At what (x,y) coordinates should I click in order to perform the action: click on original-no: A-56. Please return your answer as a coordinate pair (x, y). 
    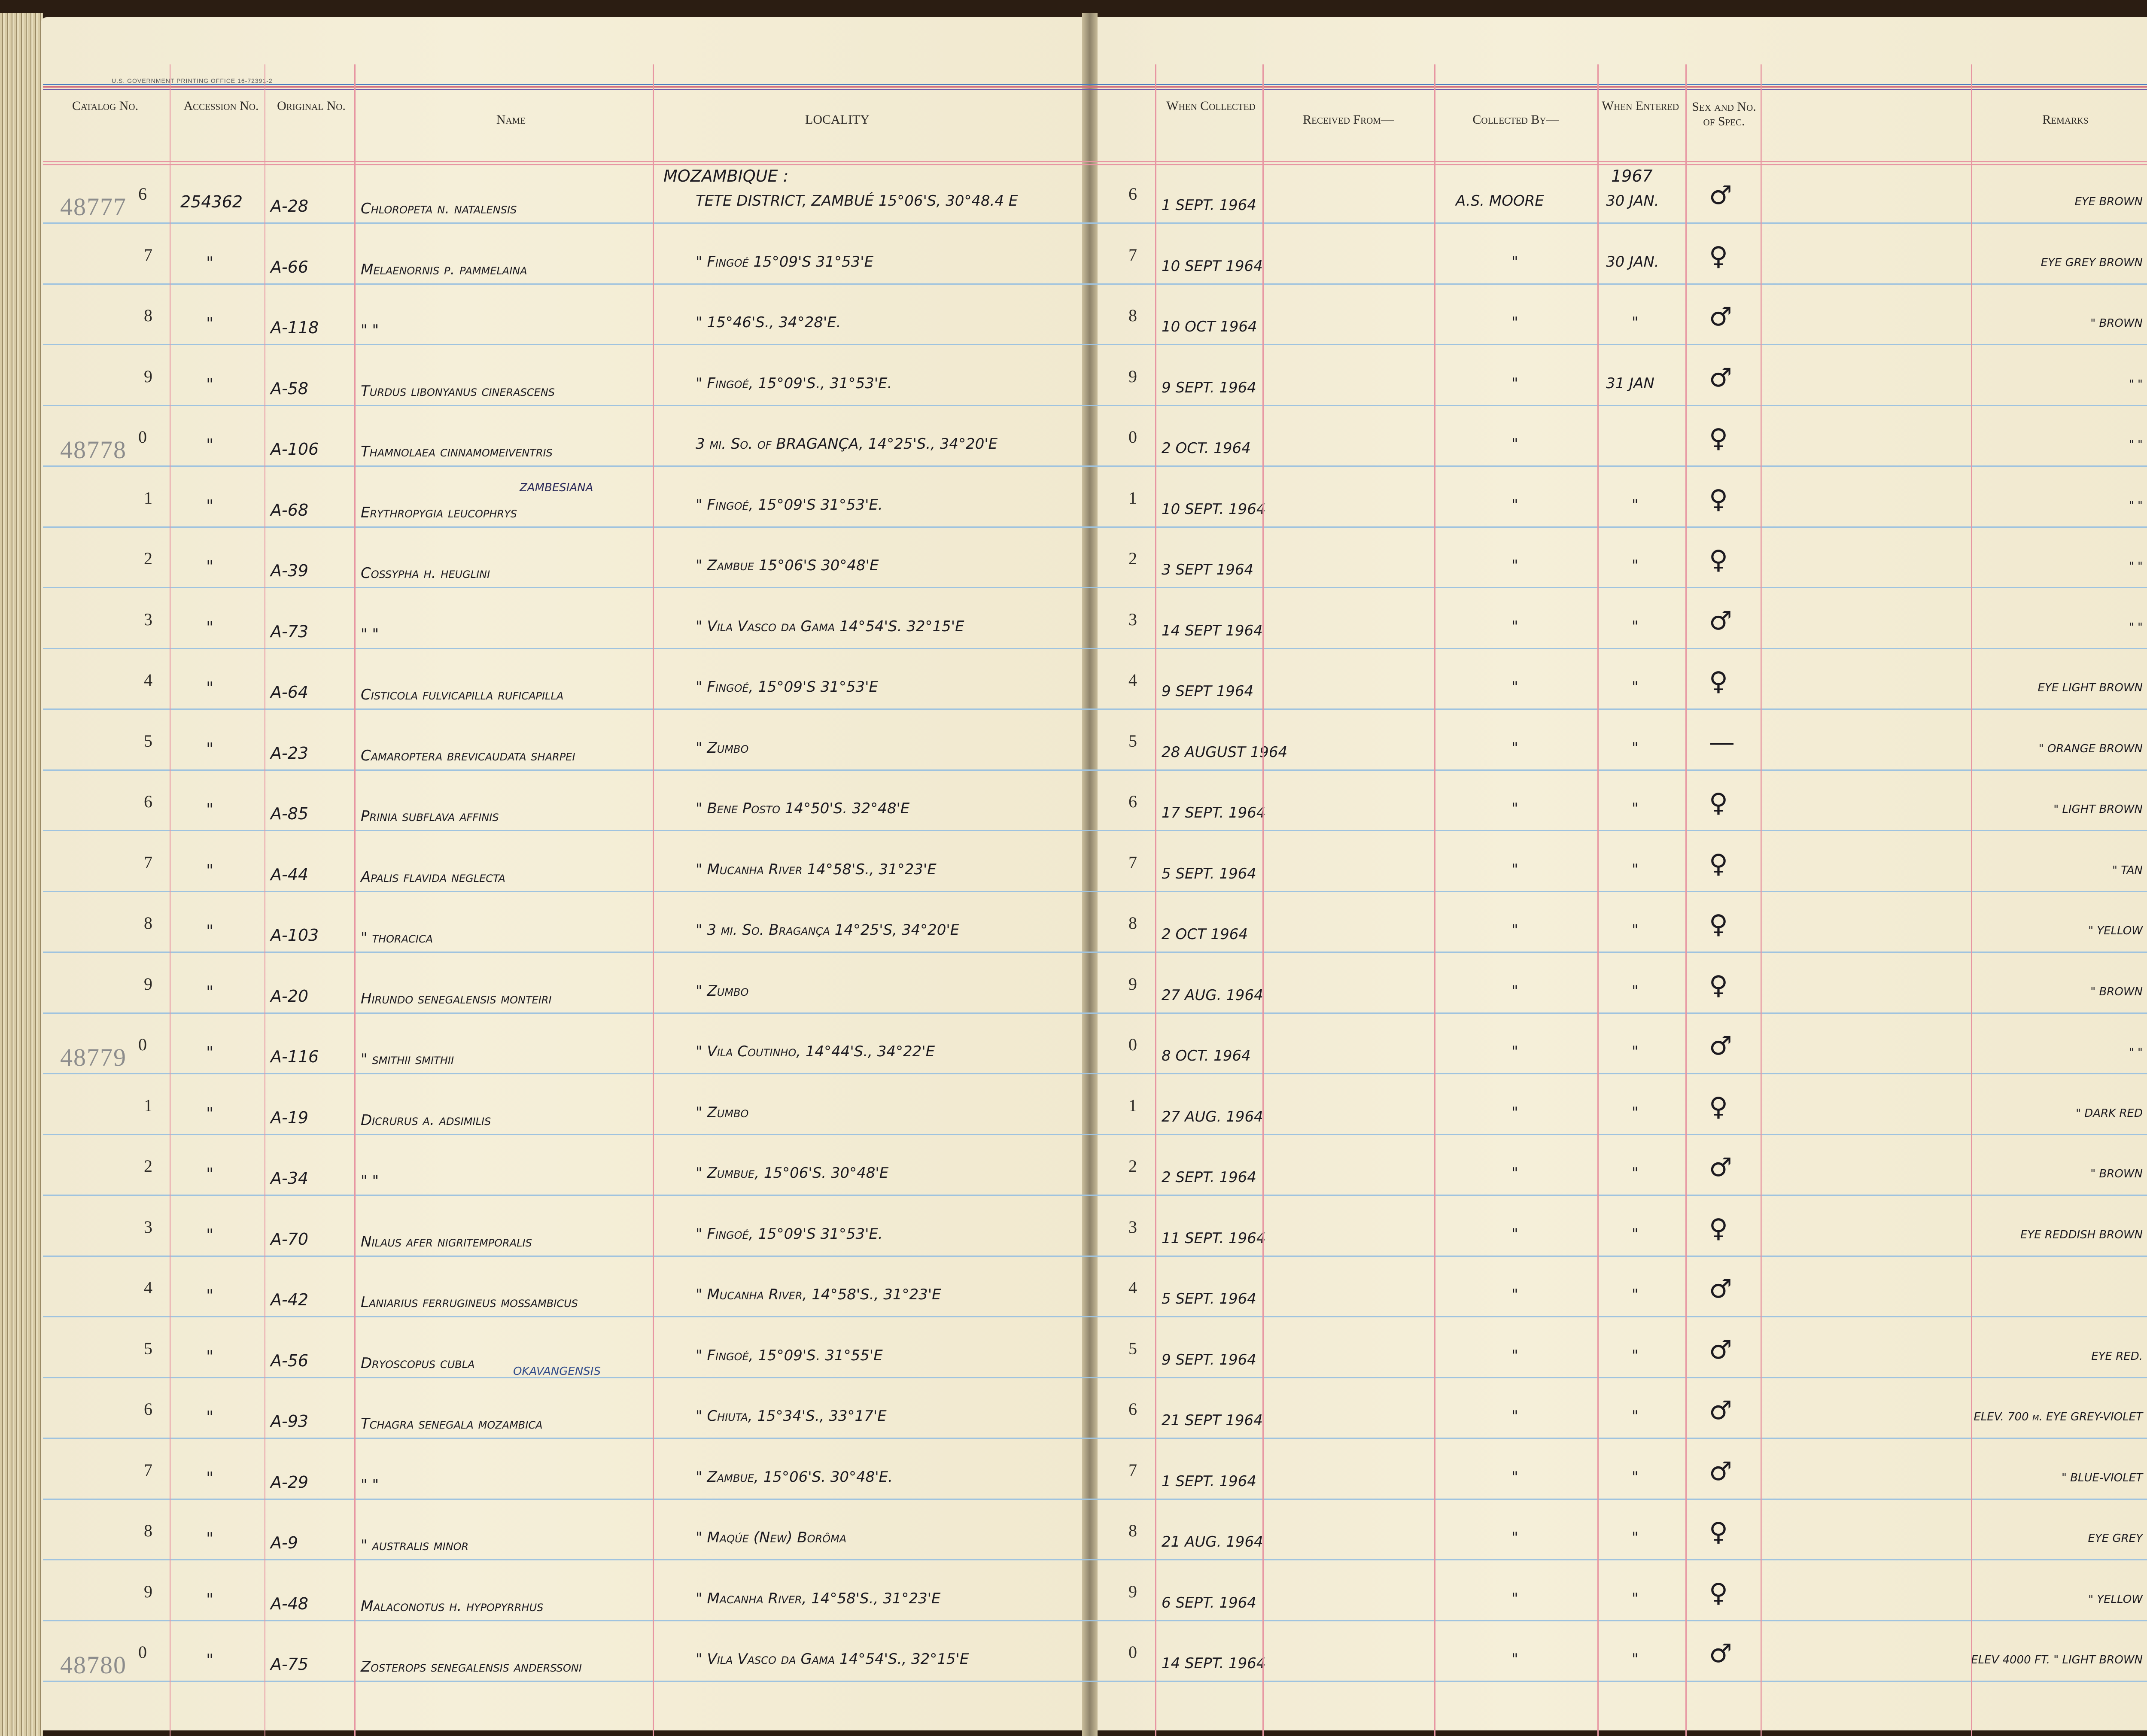
    Looking at the image, I should click on (290, 1360).